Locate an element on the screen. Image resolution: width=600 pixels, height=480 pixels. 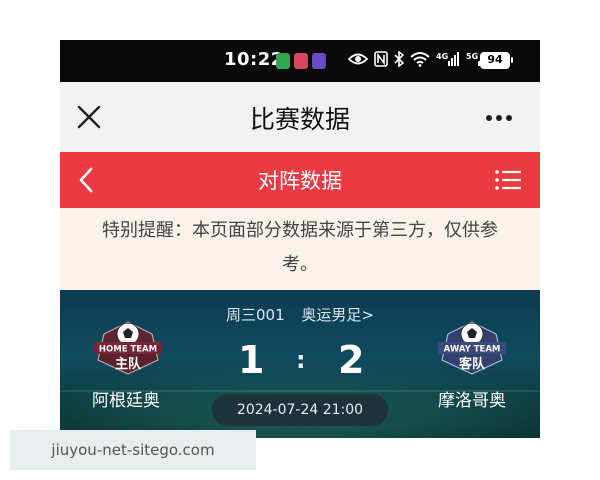
home-badge-label: 主队 is located at coordinates (128, 364).